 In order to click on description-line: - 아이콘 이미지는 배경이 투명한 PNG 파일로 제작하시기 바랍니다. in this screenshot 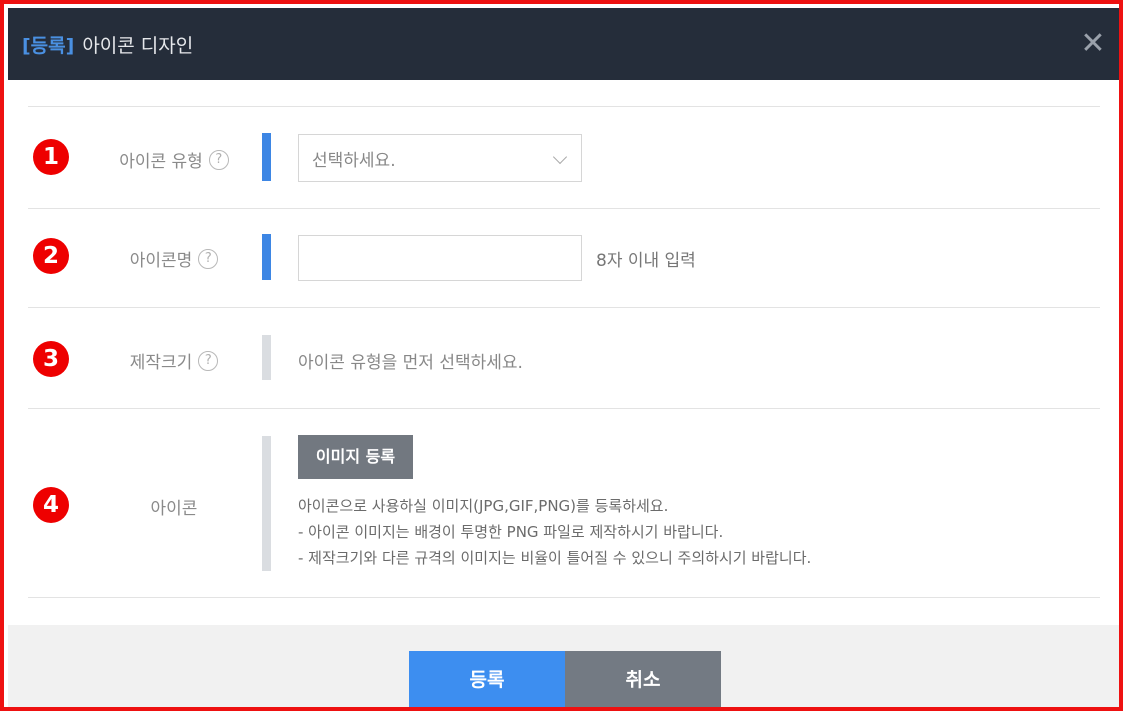, I will do `click(511, 532)`.